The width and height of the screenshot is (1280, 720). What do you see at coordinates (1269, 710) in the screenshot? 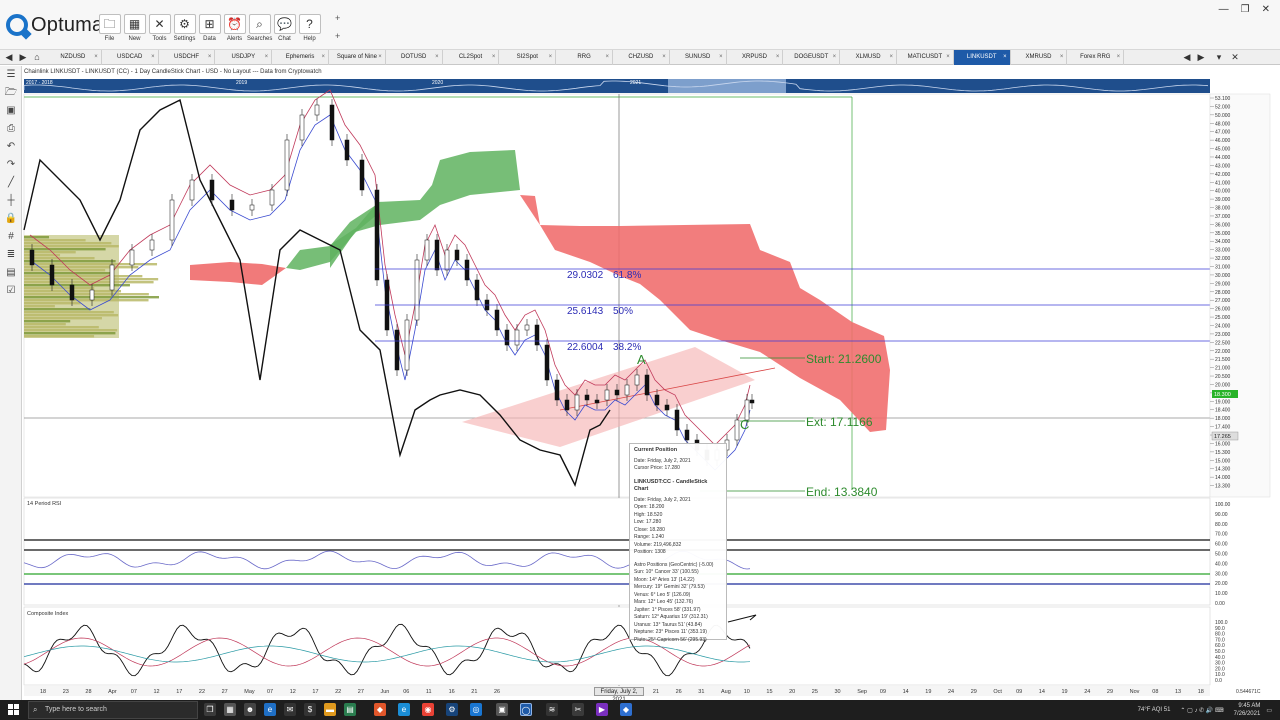
I see `notifications-icon: ▭` at bounding box center [1269, 710].